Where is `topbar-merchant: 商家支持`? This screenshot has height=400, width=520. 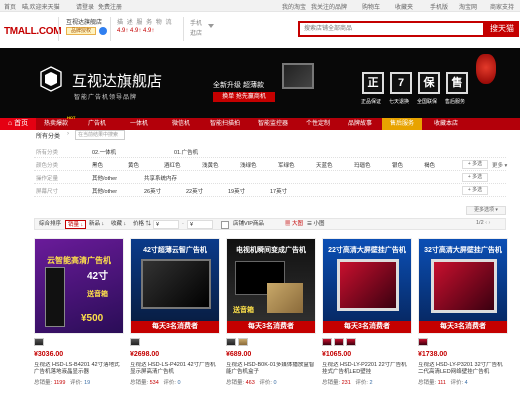
topbar-merchant: 商家支持 is located at coordinates (502, 6).